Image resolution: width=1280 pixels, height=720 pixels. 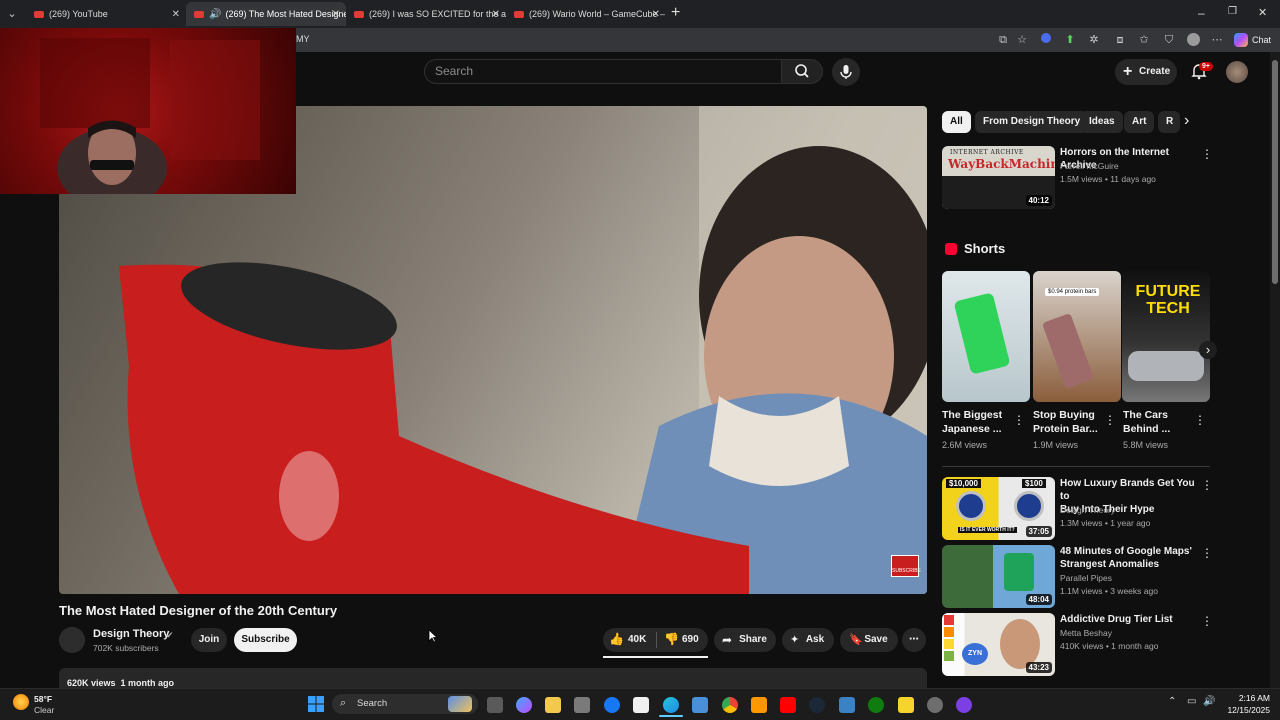 What do you see at coordinates (745, 640) in the screenshot?
I see `share-button: ➦ Share` at bounding box center [745, 640].